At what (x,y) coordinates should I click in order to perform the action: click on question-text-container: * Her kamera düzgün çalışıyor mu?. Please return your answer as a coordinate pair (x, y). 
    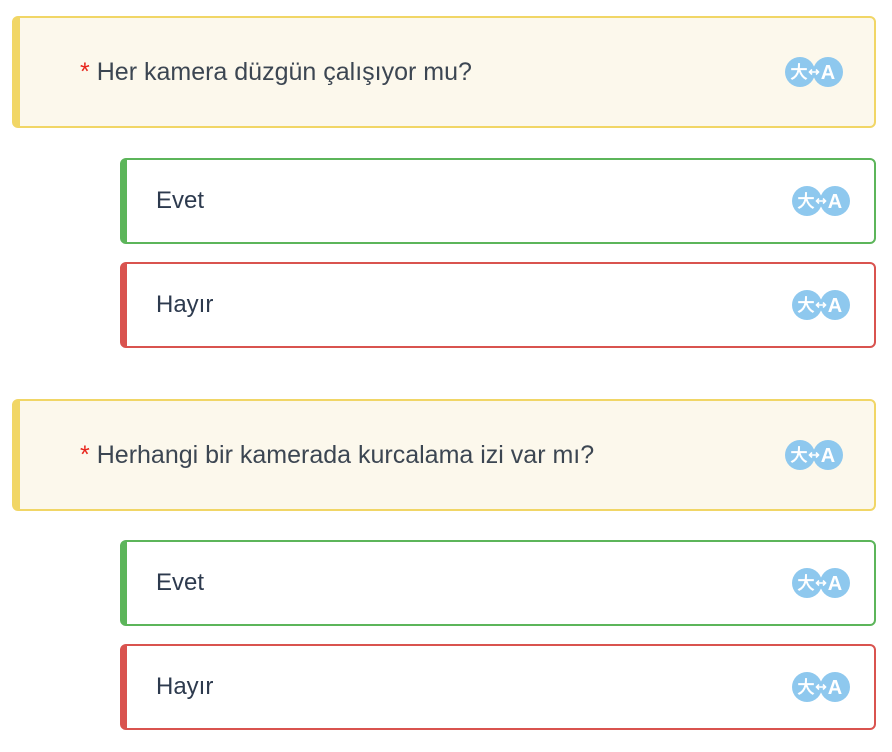
    Looking at the image, I should click on (276, 72).